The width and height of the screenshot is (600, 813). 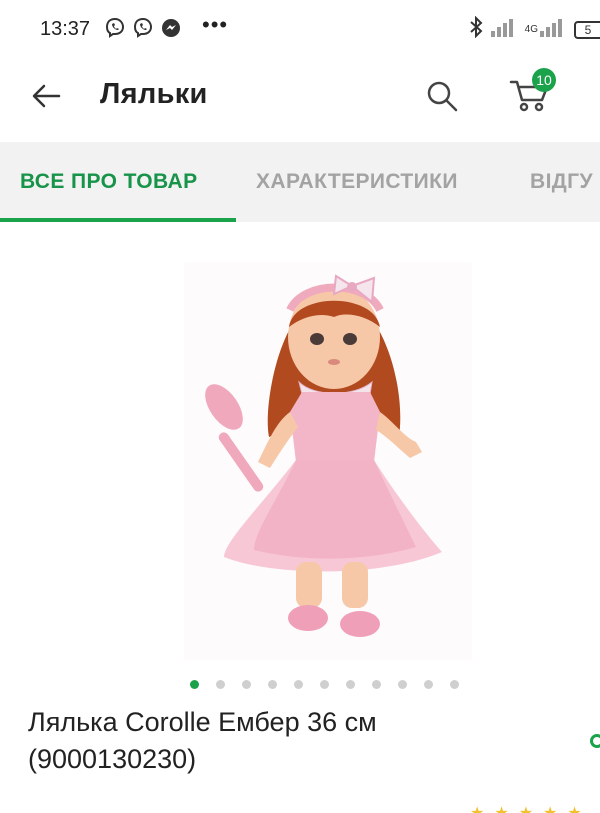 What do you see at coordinates (531, 29) in the screenshot?
I see `network-type-label: 4G` at bounding box center [531, 29].